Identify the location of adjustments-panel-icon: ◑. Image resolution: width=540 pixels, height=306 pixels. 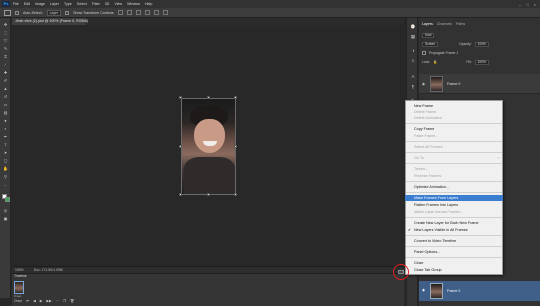
(413, 51).